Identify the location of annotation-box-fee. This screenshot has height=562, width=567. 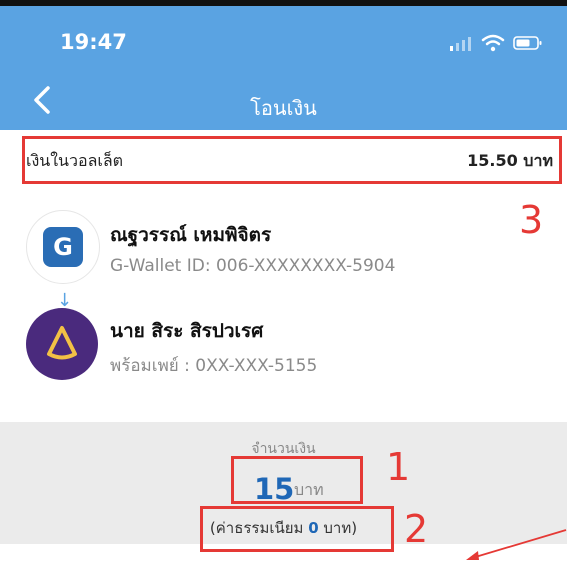
(297, 529).